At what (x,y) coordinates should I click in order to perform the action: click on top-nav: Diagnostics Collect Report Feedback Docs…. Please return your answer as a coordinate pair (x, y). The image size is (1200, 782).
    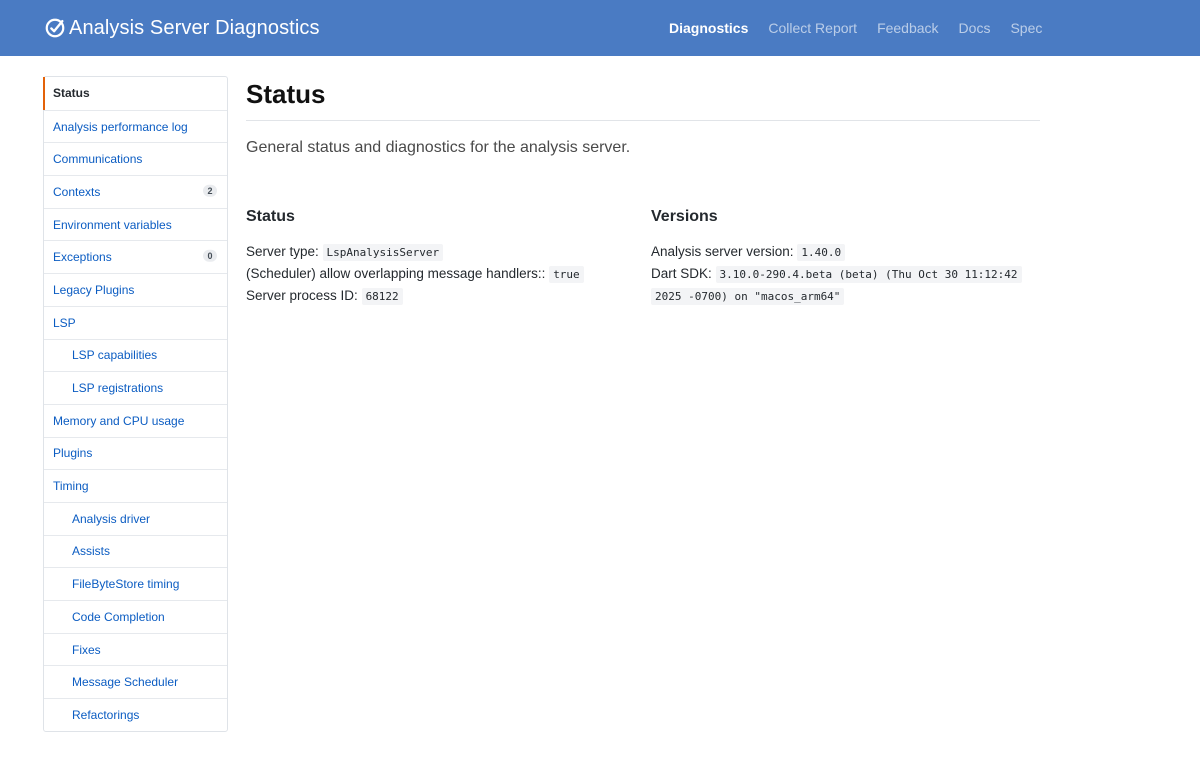
    Looking at the image, I should click on (865, 28).